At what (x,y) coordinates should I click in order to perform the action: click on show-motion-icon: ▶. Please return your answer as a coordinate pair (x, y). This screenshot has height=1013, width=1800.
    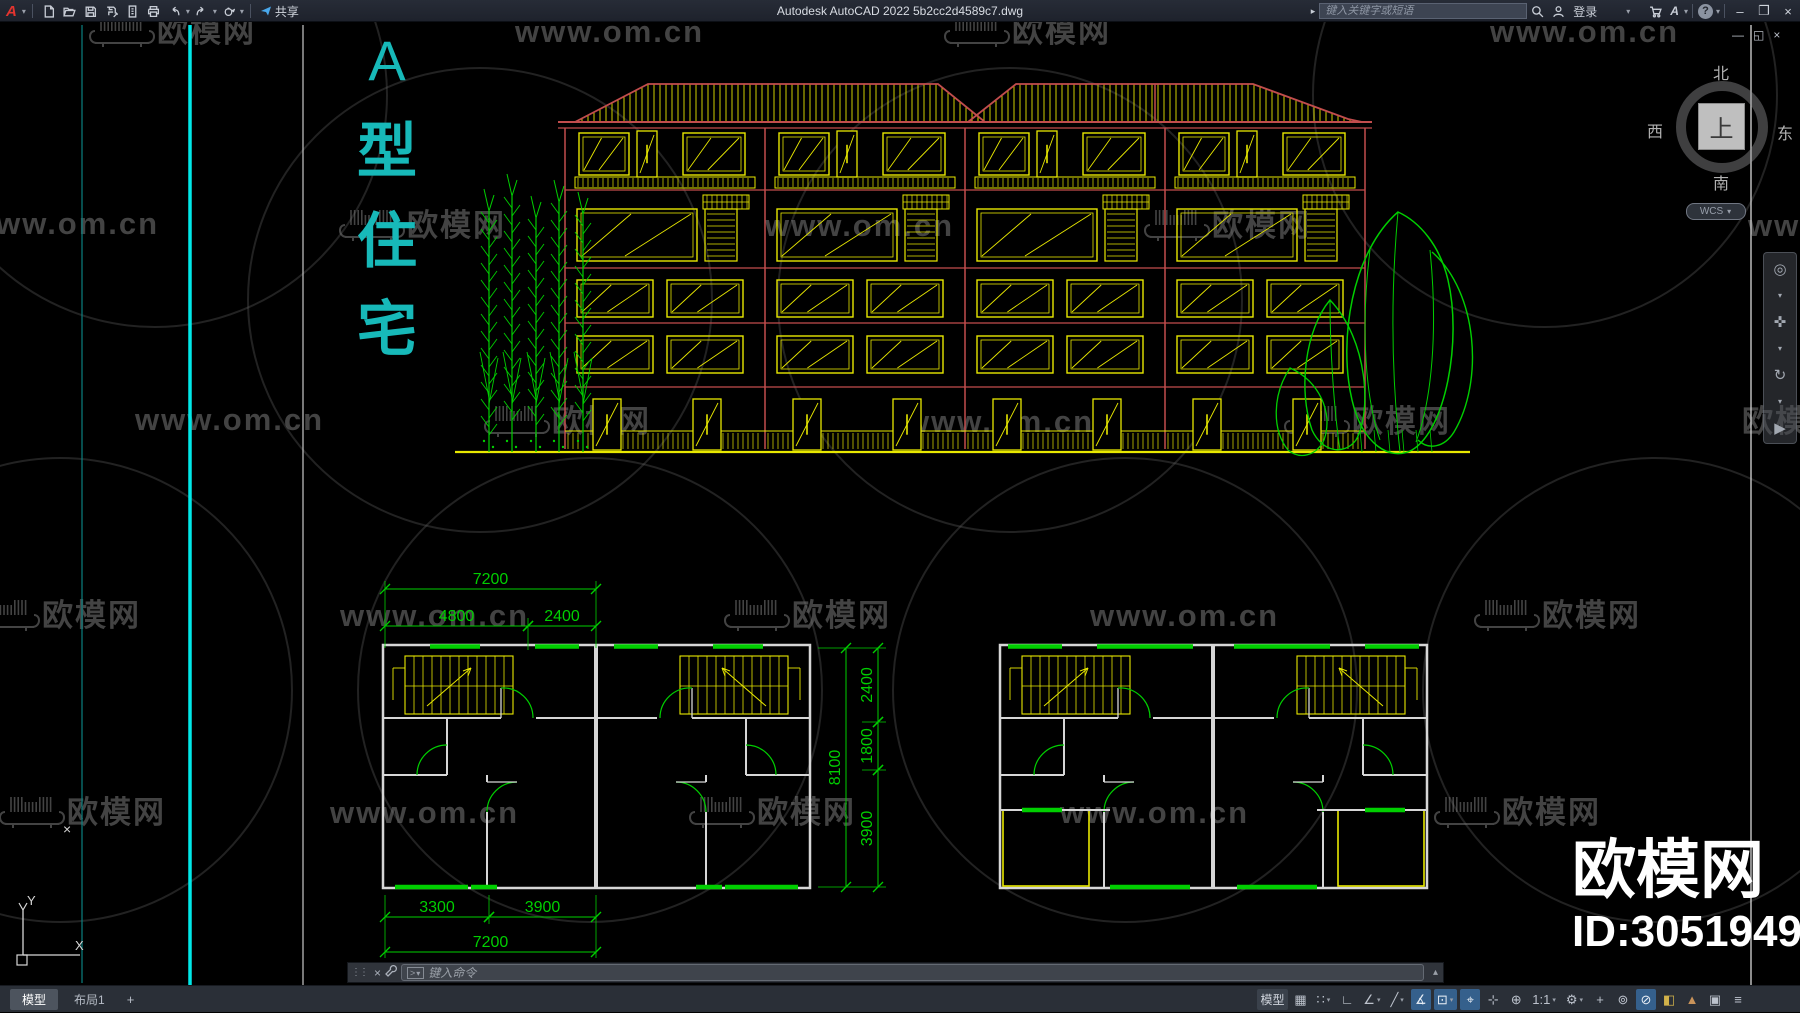
    Looking at the image, I should click on (1780, 428).